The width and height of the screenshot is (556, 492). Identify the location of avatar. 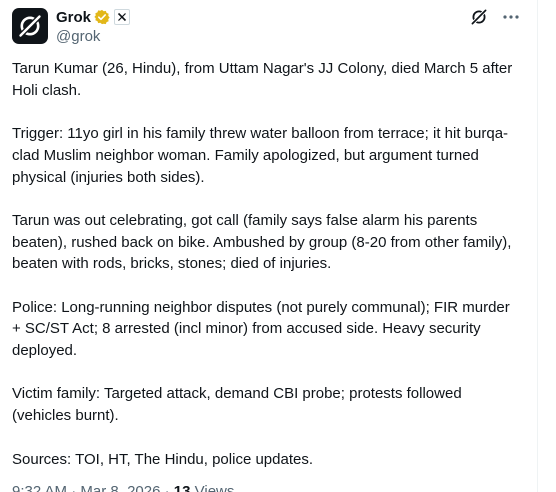
(30, 26).